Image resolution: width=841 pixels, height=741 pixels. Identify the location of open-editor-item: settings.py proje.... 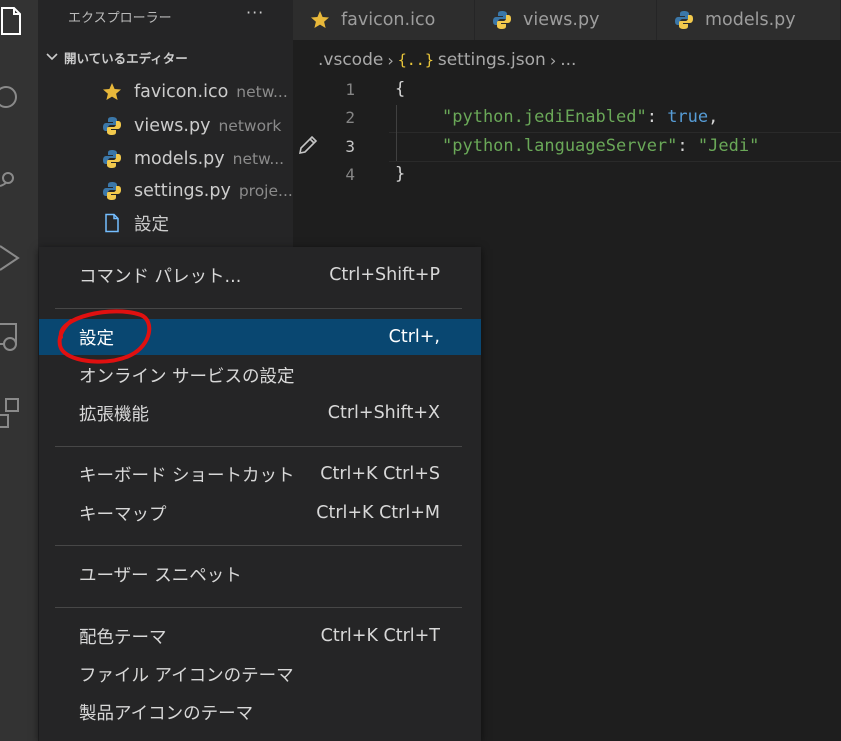
(165, 191).